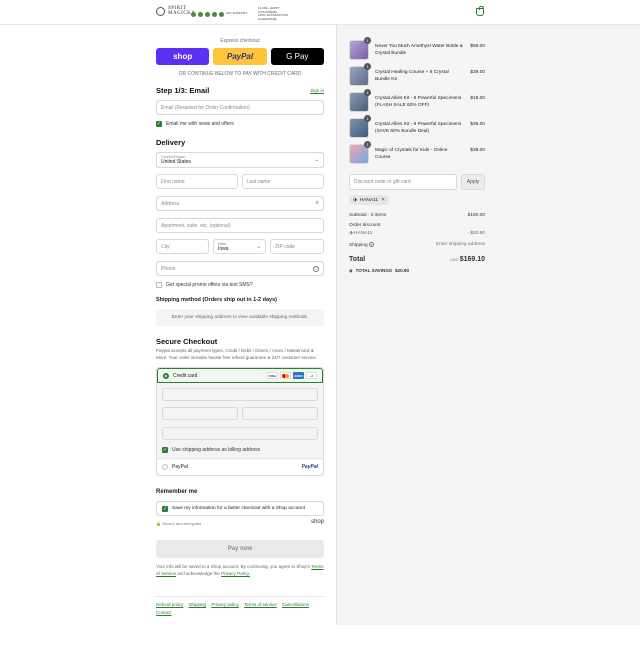 This screenshot has width=640, height=651. I want to click on country-value: United States, so click(176, 162).